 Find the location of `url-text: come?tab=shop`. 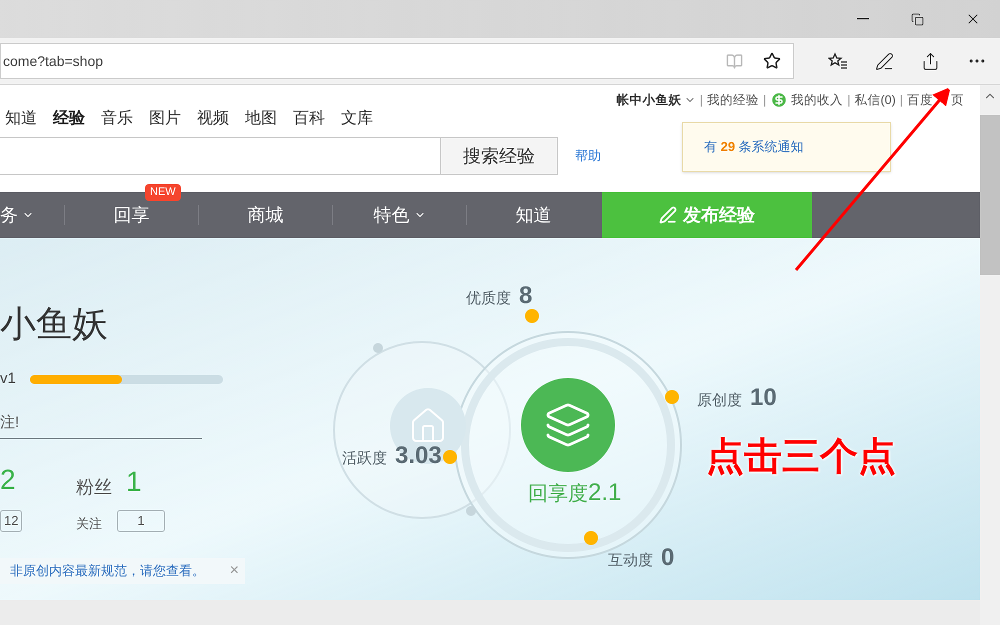

url-text: come?tab=shop is located at coordinates (53, 61).